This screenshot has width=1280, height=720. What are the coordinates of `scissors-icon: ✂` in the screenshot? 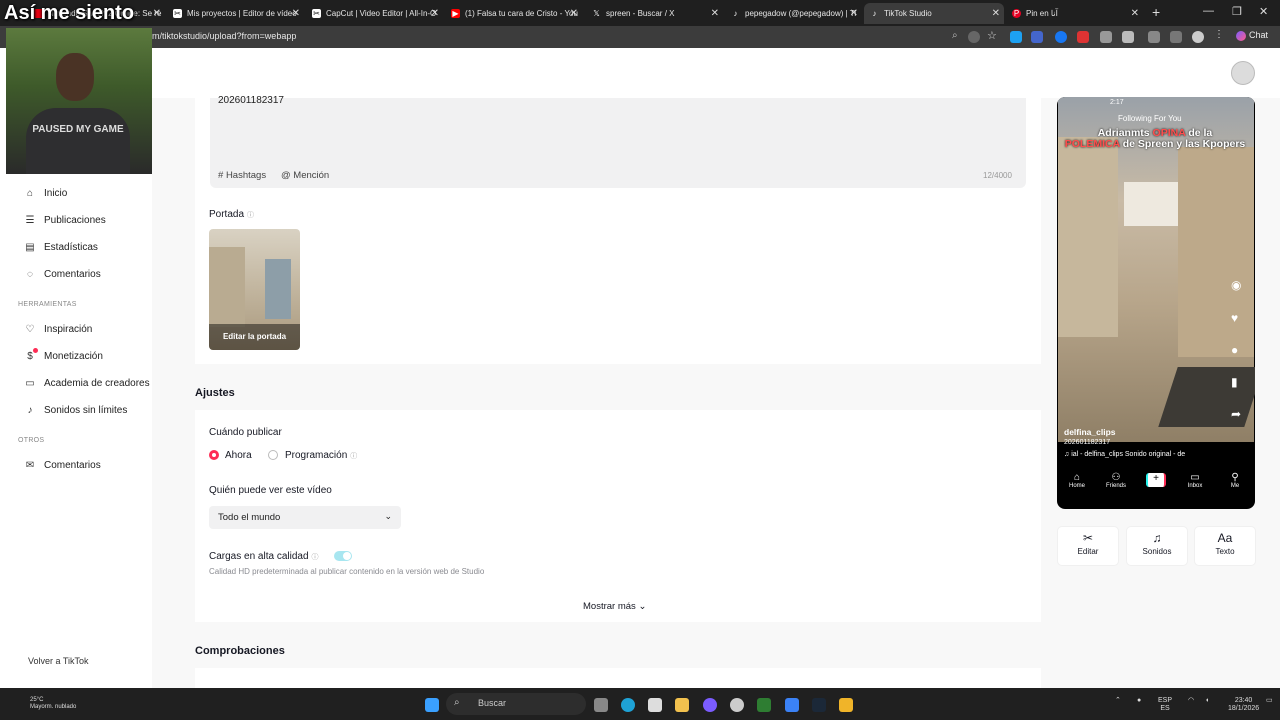 It's located at (1088, 538).